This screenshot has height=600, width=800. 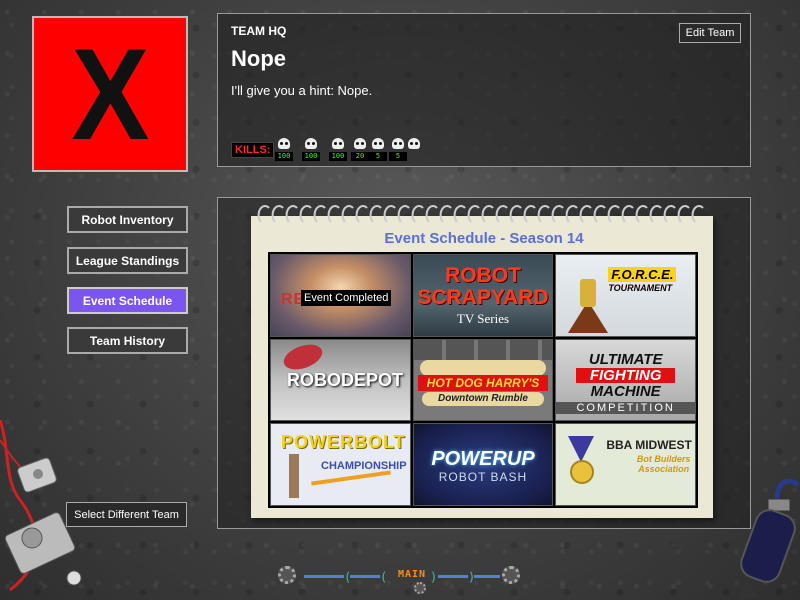 What do you see at coordinates (345, 379) in the screenshot?
I see `event-logo-text: ROBODEPOT` at bounding box center [345, 379].